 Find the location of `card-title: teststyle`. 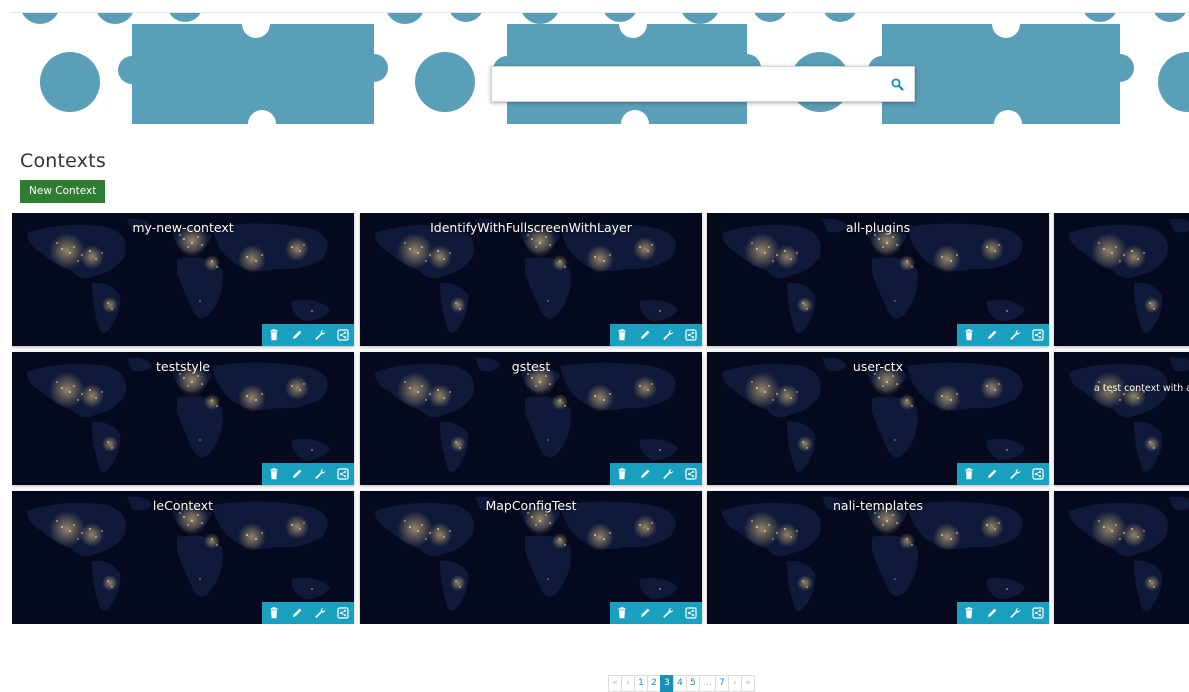

card-title: teststyle is located at coordinates (183, 366).